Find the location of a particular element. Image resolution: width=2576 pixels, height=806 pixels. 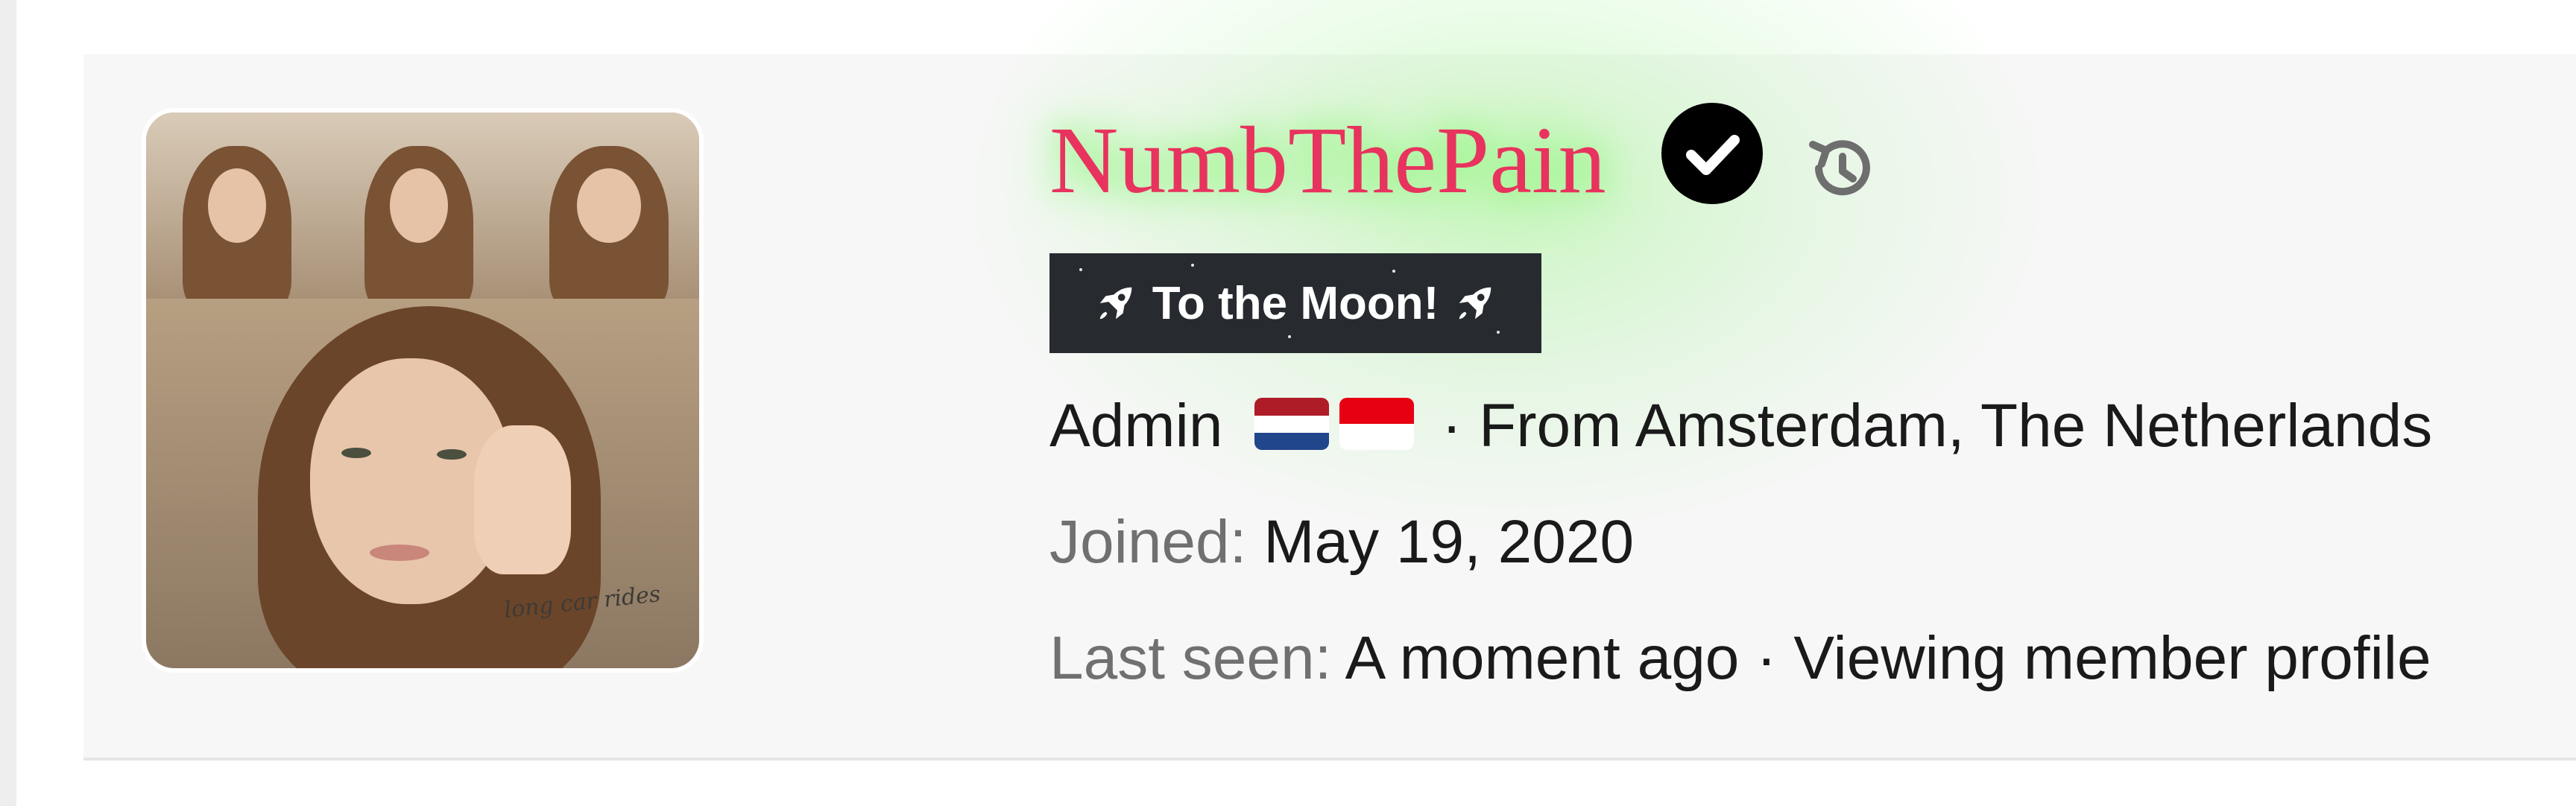

role-location-line: Admin · From Amsterdam, The Netherlands is located at coordinates (1740, 426).